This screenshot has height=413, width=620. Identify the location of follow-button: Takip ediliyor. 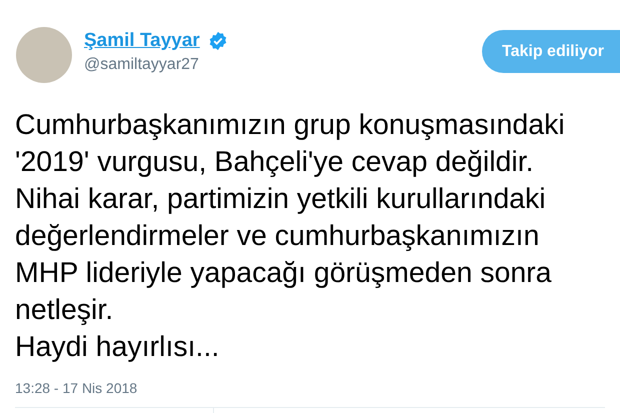
(551, 51).